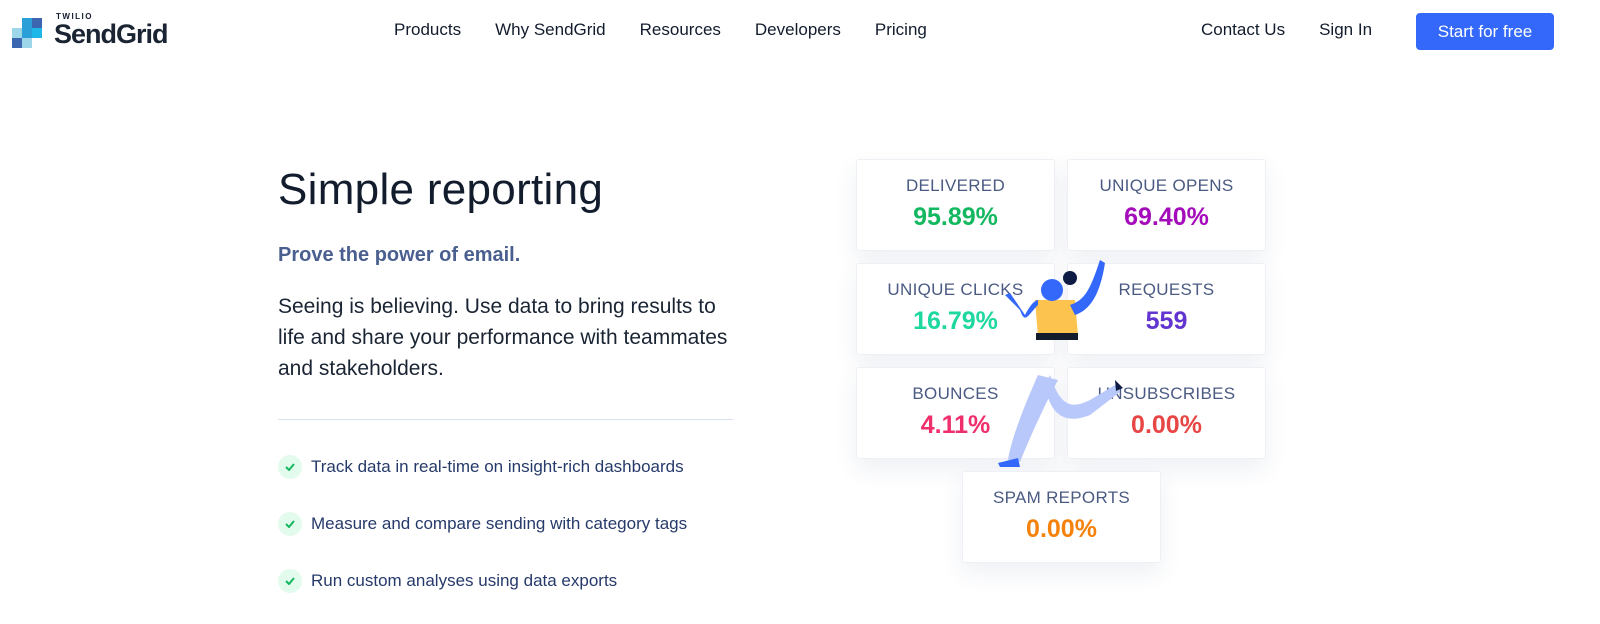 Image resolution: width=1600 pixels, height=624 pixels. Describe the element at coordinates (464, 580) in the screenshot. I see `feature-text: Run custom analyses using data exports` at that location.